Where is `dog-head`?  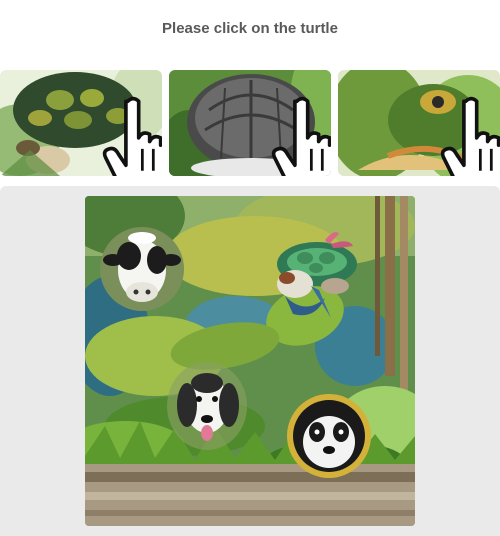
dog-head is located at coordinates (207, 406).